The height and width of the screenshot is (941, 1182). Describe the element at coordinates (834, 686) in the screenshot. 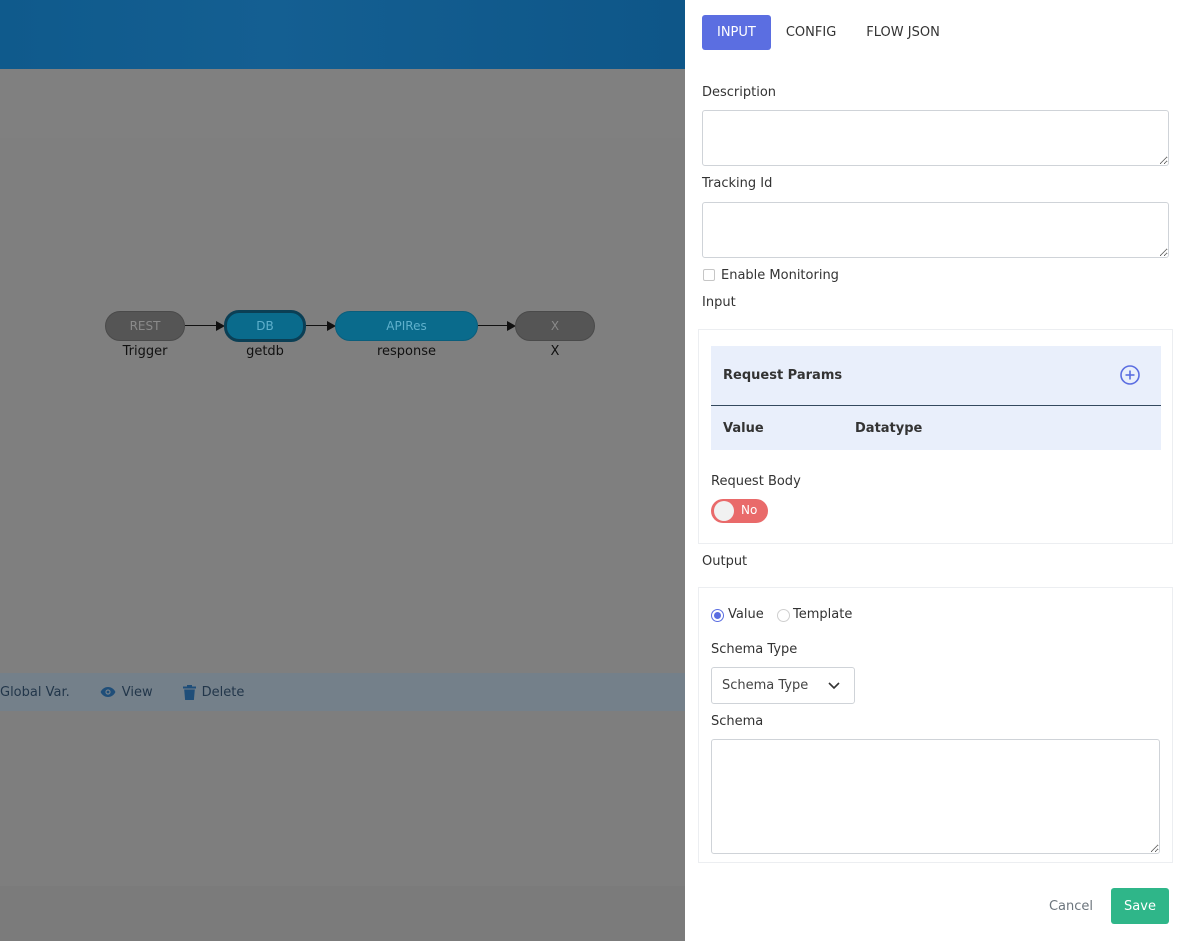

I see `chevron-down-icon` at that location.